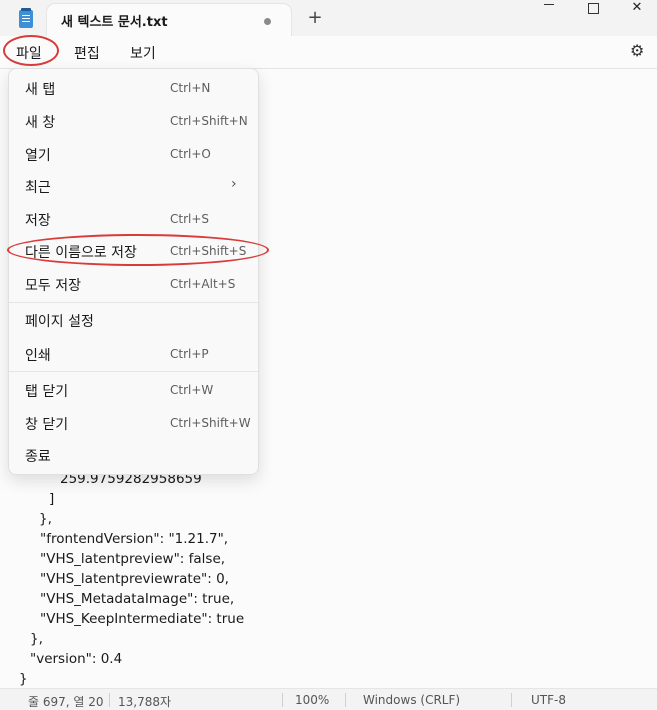  Describe the element at coordinates (190, 88) in the screenshot. I see `menu-item-shortcut: Ctrl+N` at that location.